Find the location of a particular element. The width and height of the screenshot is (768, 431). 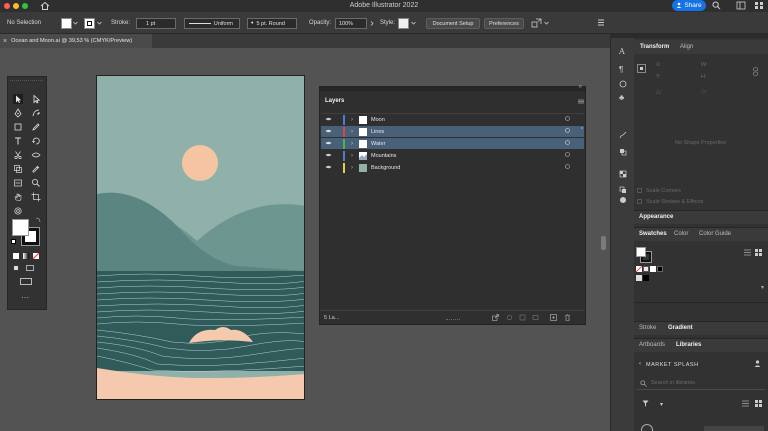

chevron-left-icon: ‹ is located at coordinates (640, 364).